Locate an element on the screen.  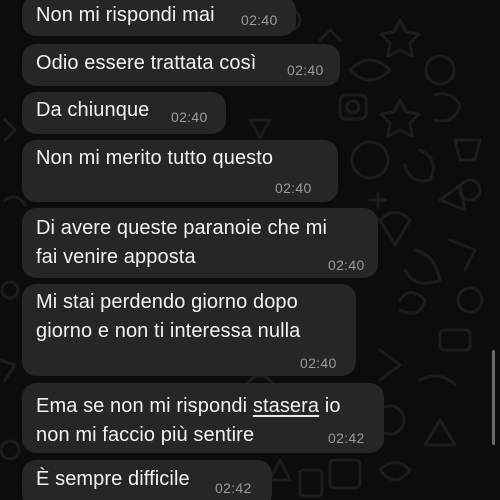
message-text-line-1: Mi stai perdendo giorno dopo is located at coordinates (167, 302).